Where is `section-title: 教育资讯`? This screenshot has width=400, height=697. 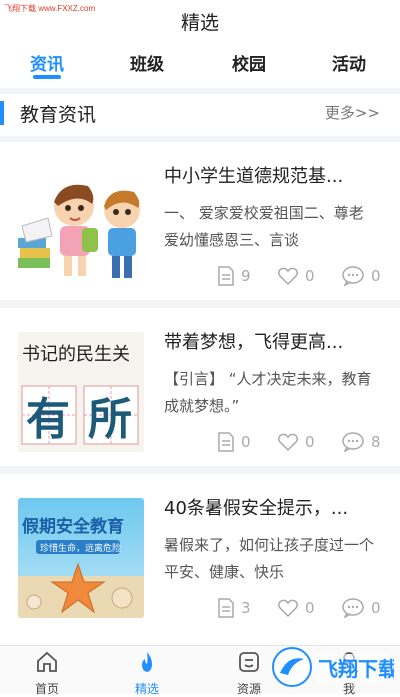 section-title: 教育资讯 is located at coordinates (58, 115).